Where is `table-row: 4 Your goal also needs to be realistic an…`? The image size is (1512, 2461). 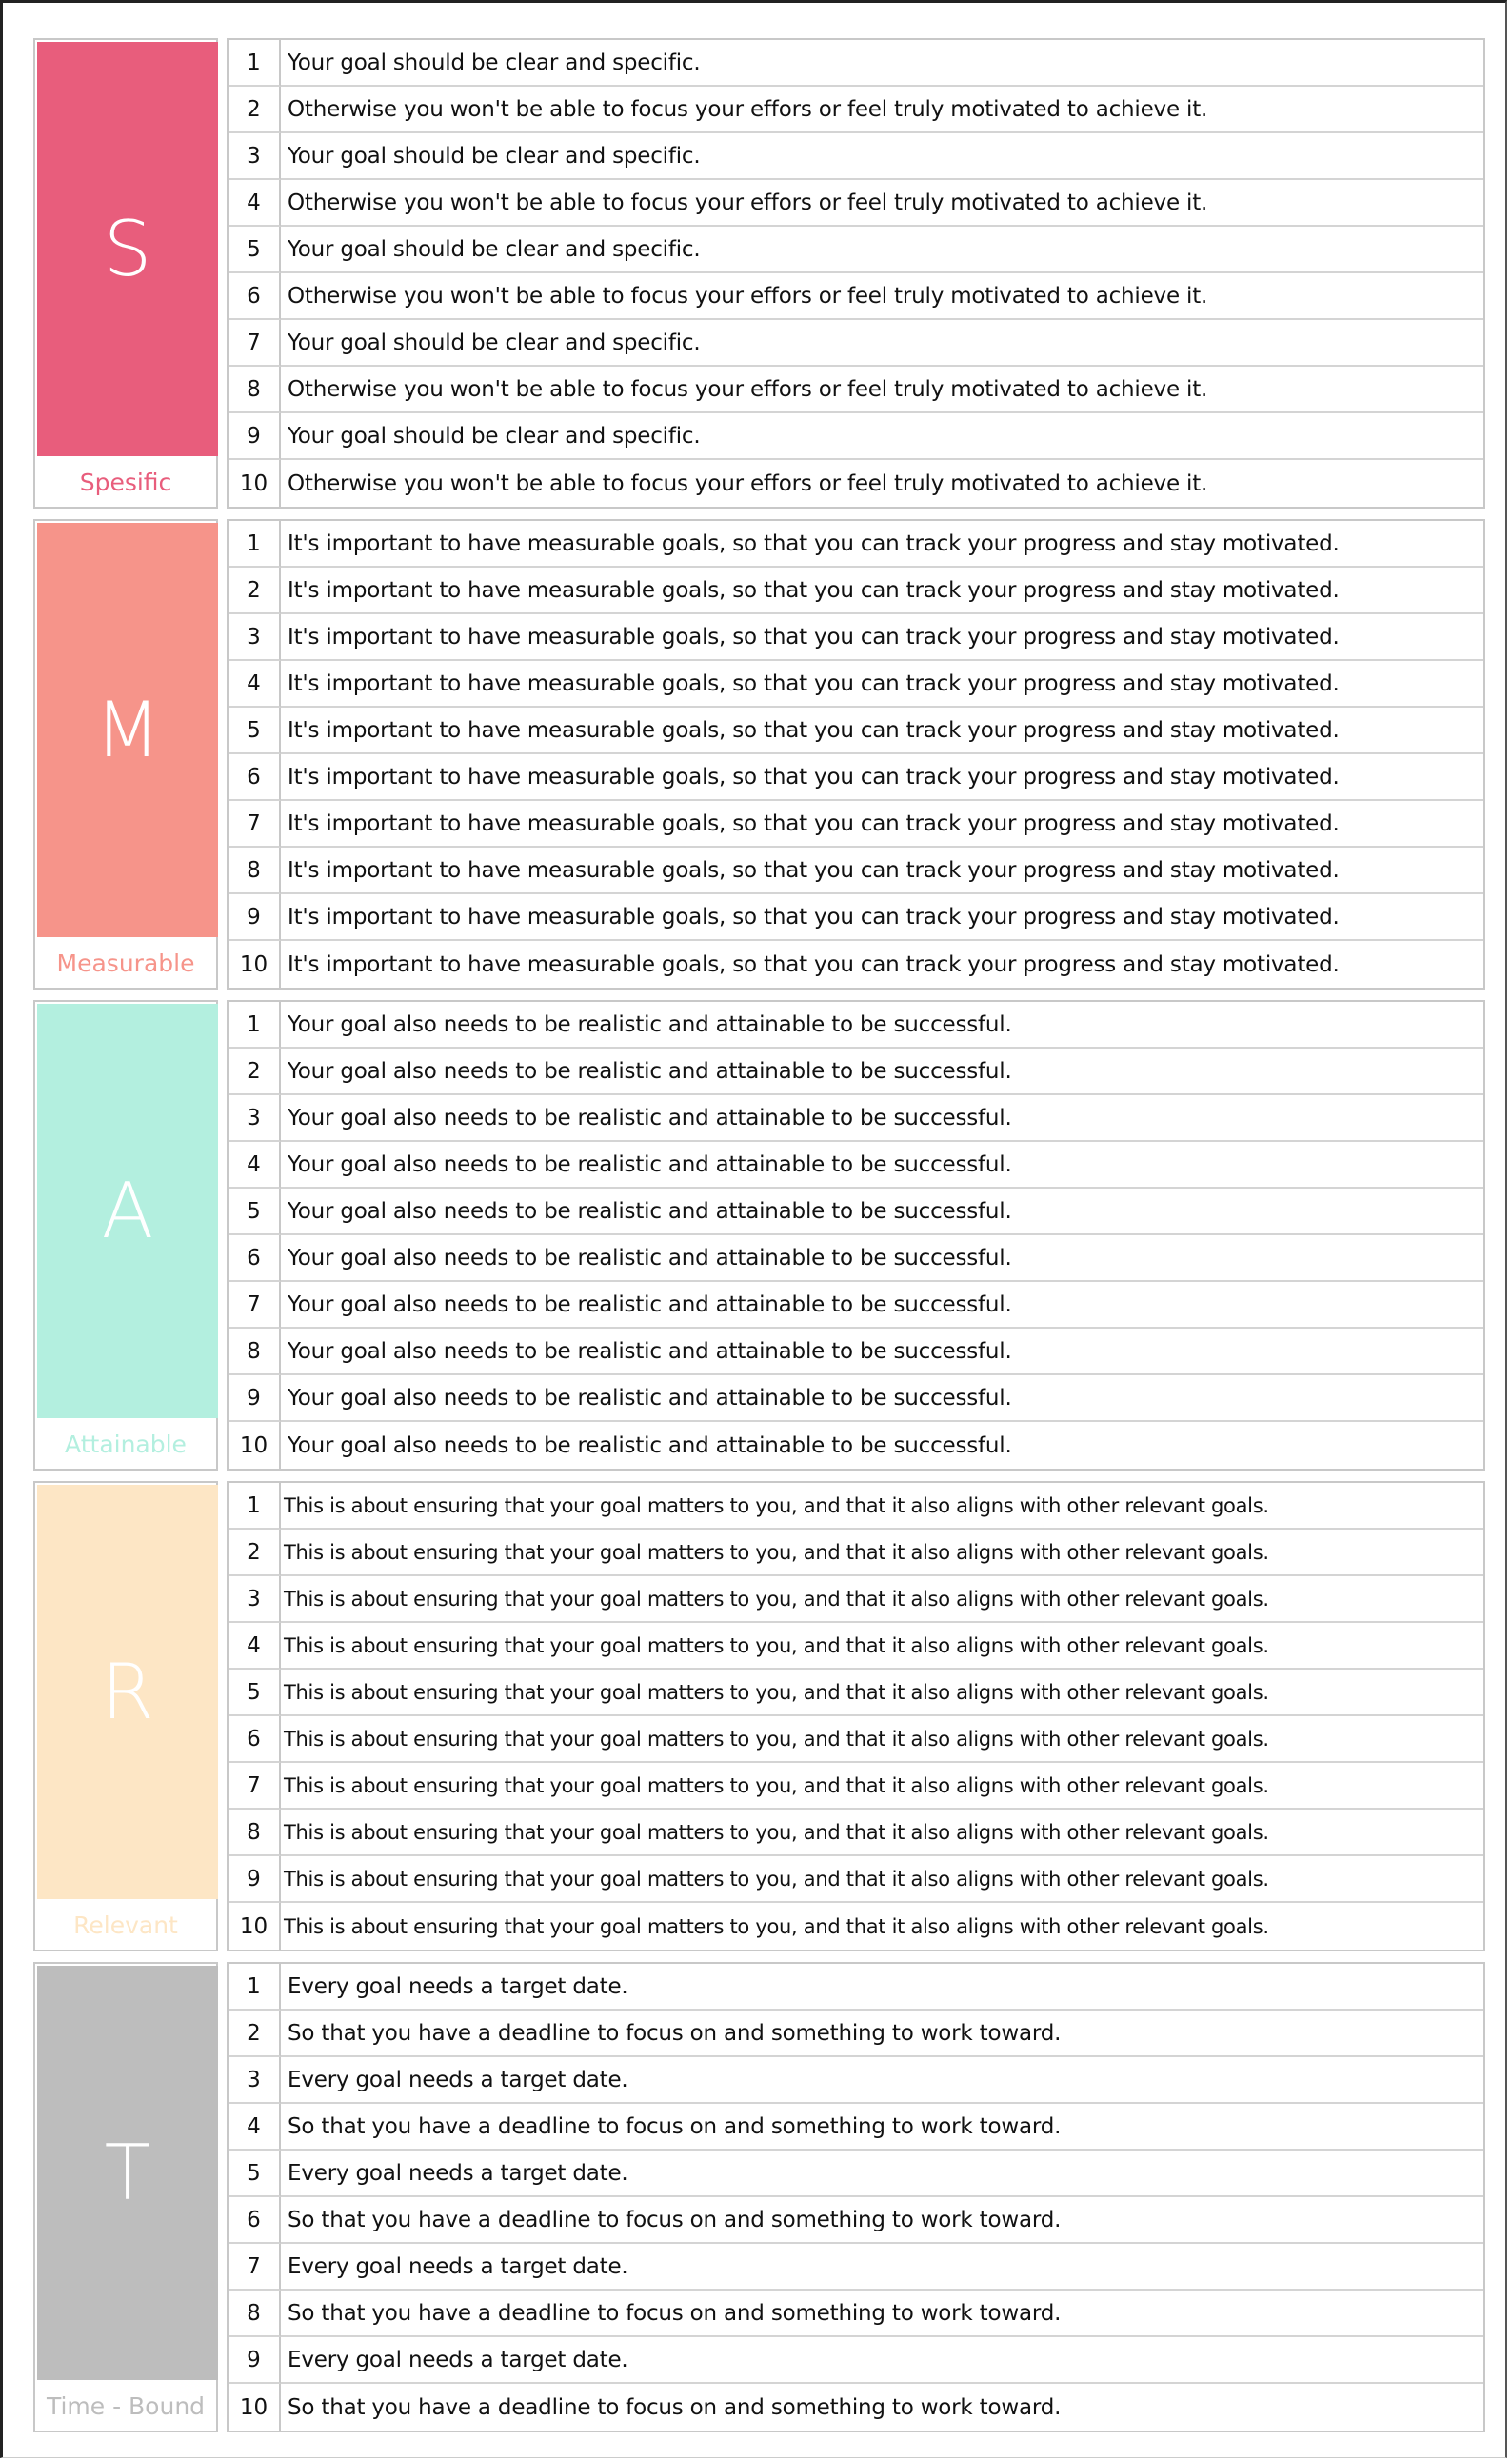 table-row: 4 Your goal also needs to be realistic an… is located at coordinates (856, 1165).